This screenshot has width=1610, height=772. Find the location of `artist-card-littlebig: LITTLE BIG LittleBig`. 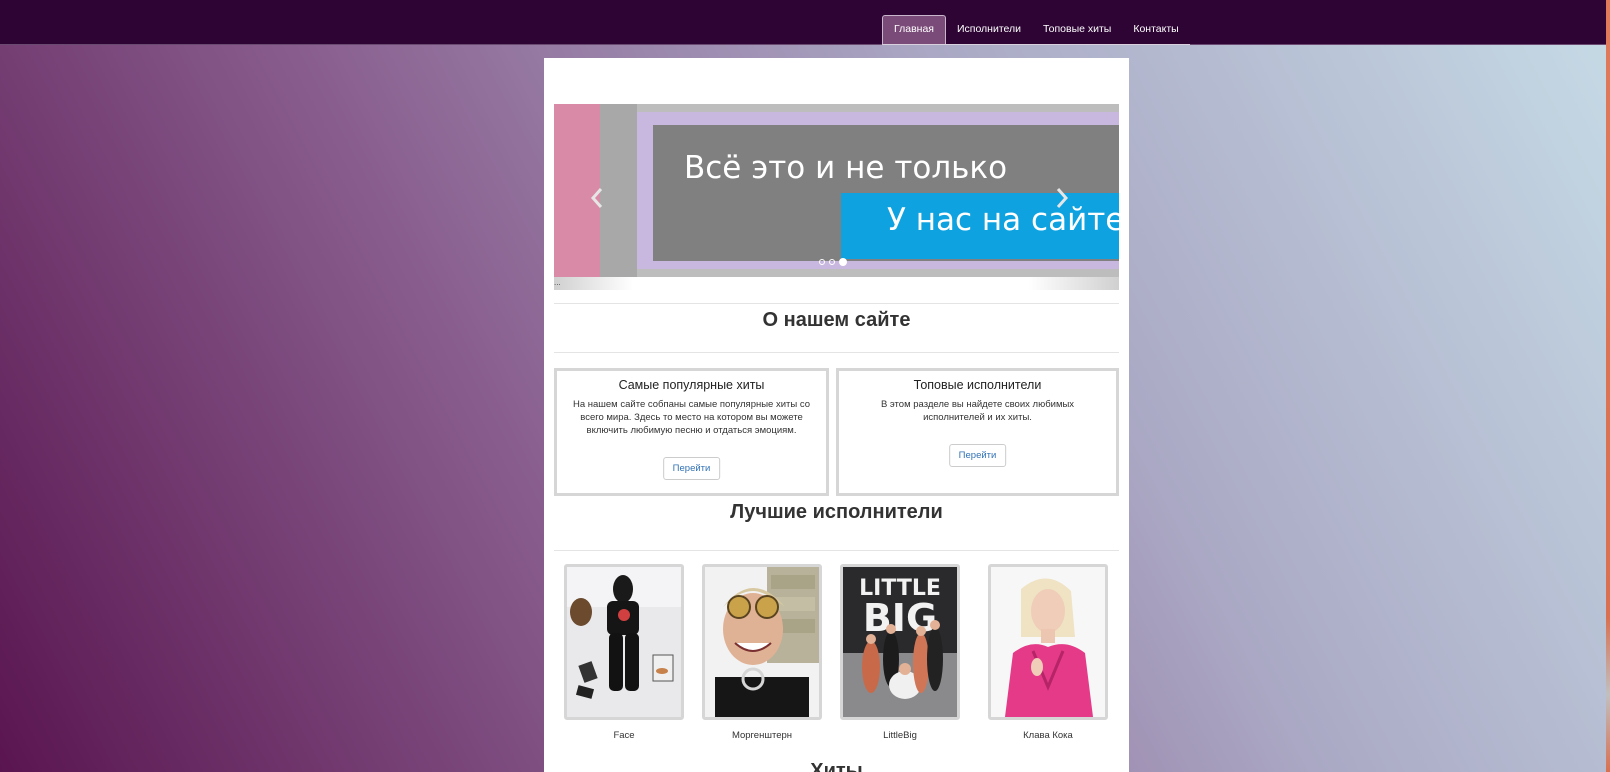

artist-card-littlebig: LITTLE BIG LittleBig is located at coordinates (900, 652).